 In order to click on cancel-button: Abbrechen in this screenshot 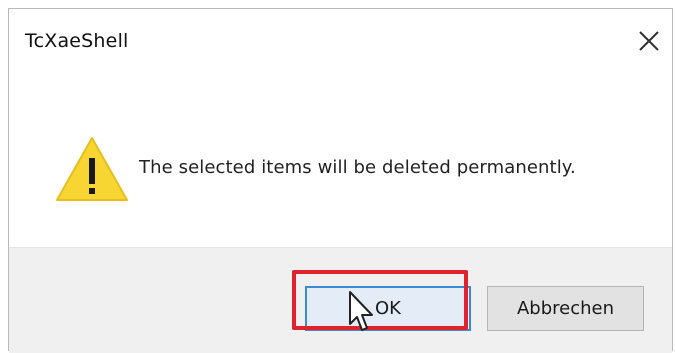, I will do `click(565, 308)`.